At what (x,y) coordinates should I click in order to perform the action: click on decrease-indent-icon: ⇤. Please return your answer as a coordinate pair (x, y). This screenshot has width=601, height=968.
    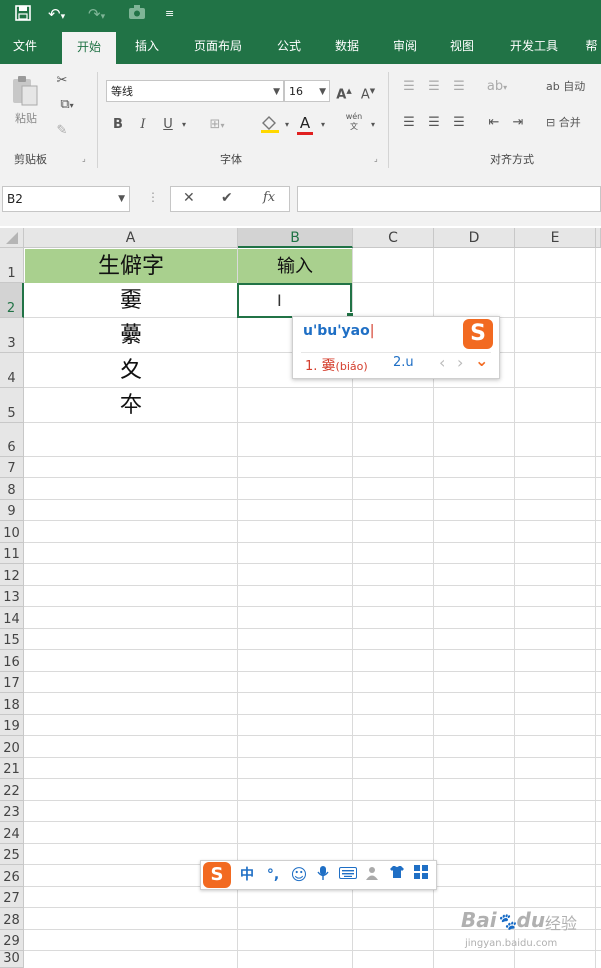
    Looking at the image, I should click on (494, 123).